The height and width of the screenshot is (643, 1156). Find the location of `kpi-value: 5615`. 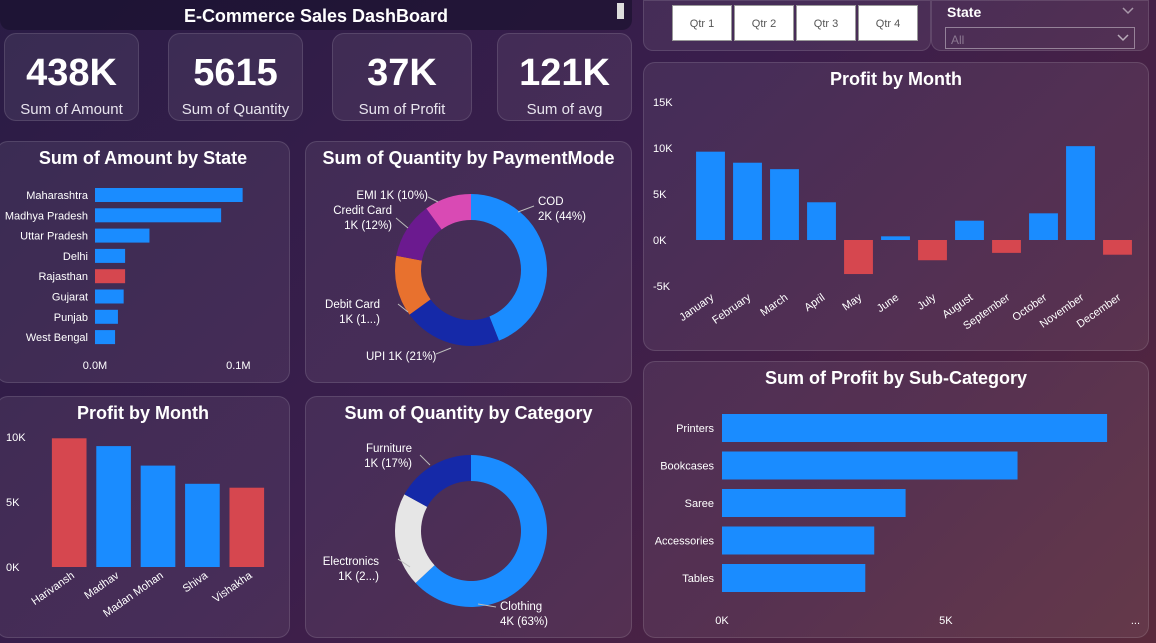

kpi-value: 5615 is located at coordinates (235, 73).